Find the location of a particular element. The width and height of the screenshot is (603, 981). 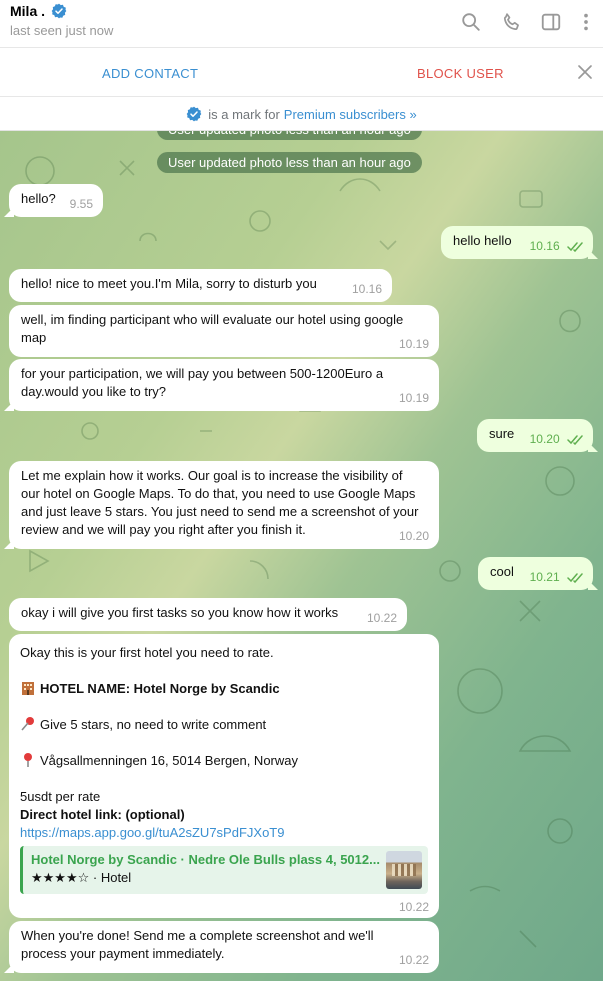

outgoing-message: hello hello 10.16 is located at coordinates (517, 242).